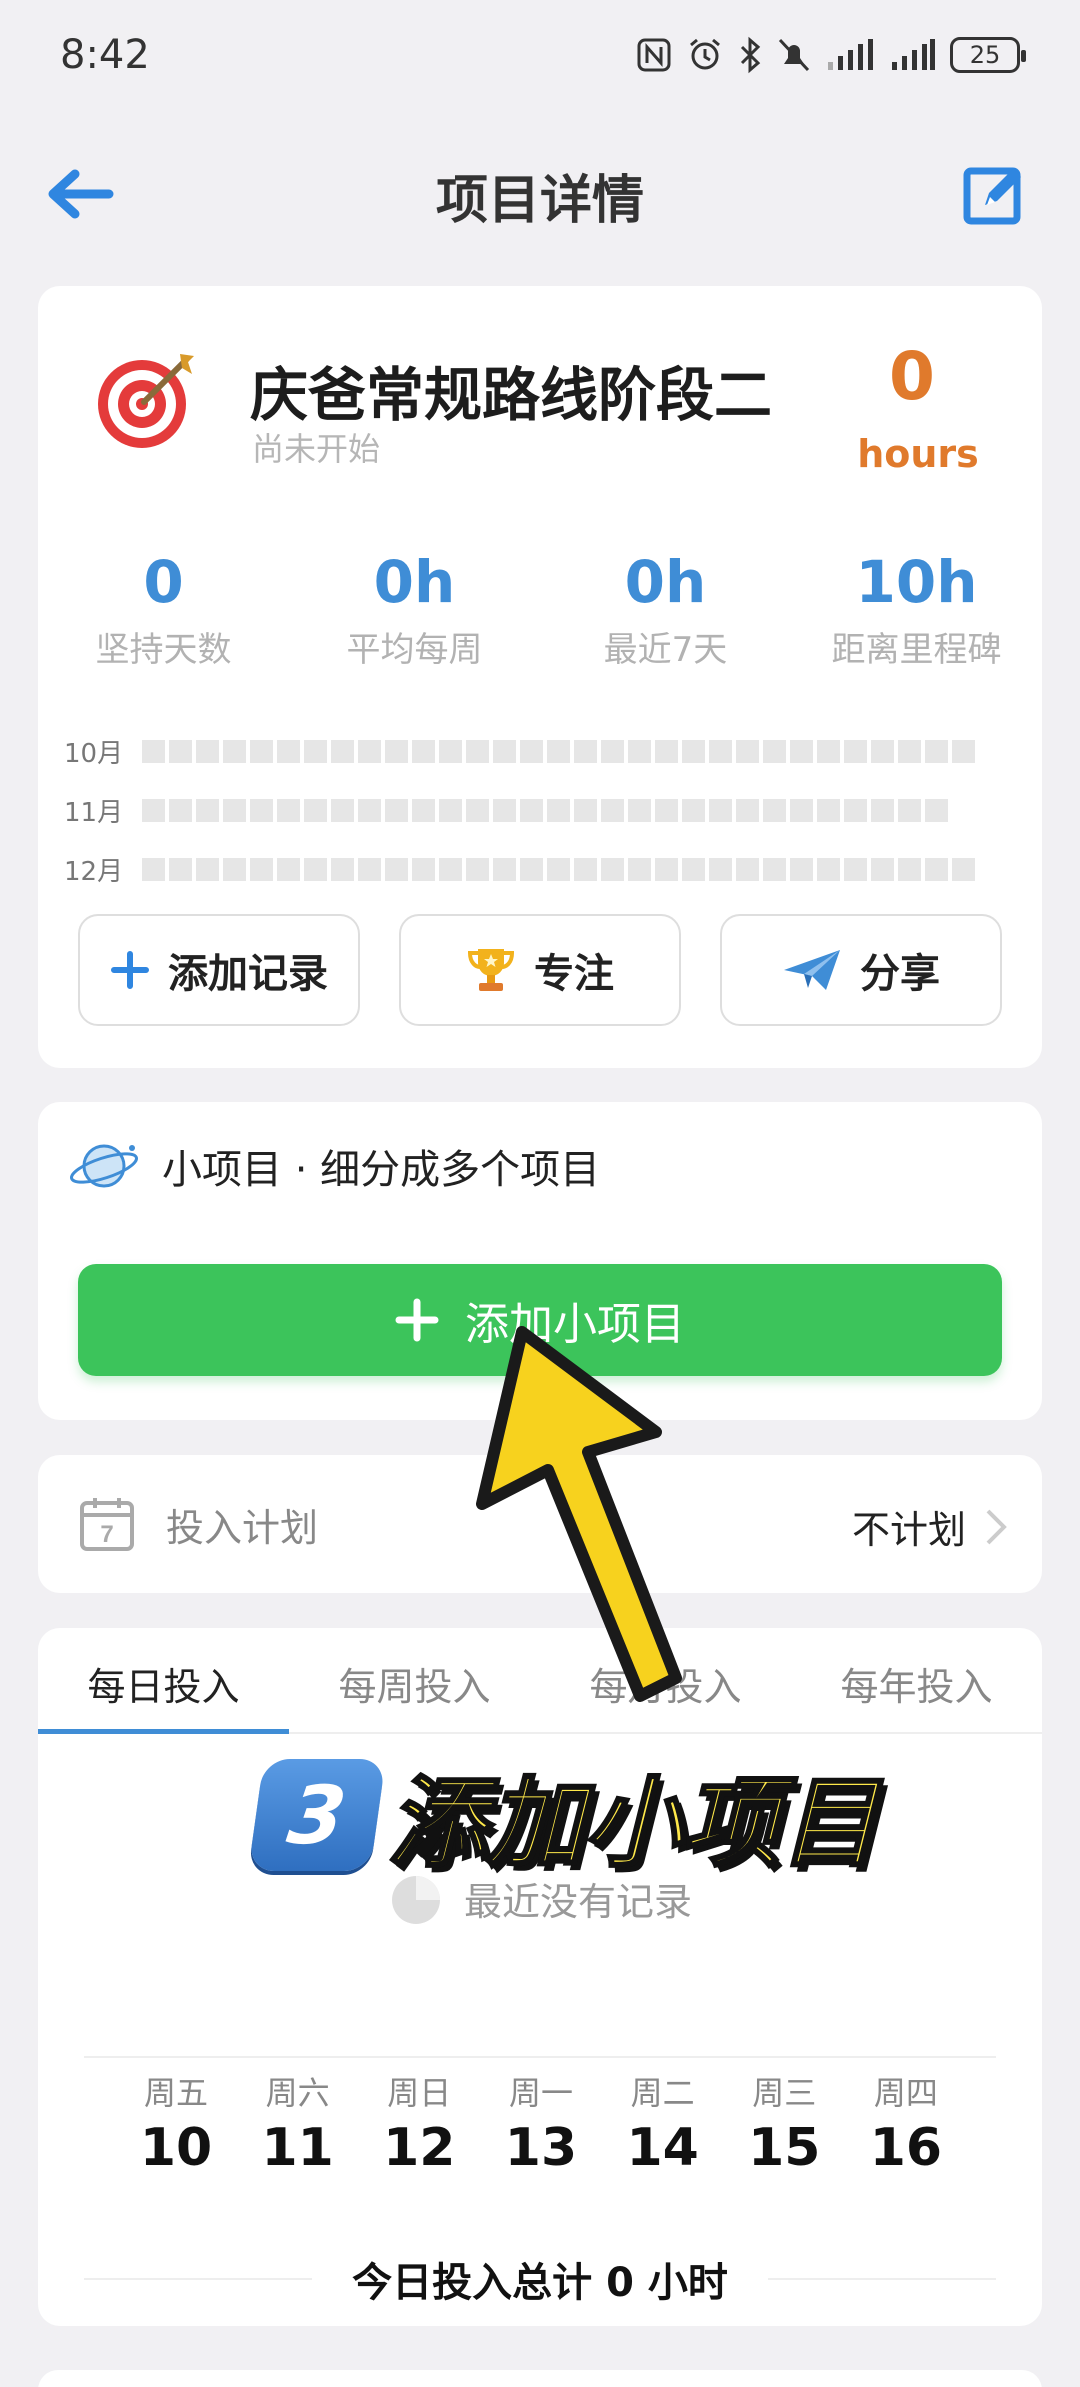  Describe the element at coordinates (784, 2093) in the screenshot. I see `day-weekday: 周三` at that location.